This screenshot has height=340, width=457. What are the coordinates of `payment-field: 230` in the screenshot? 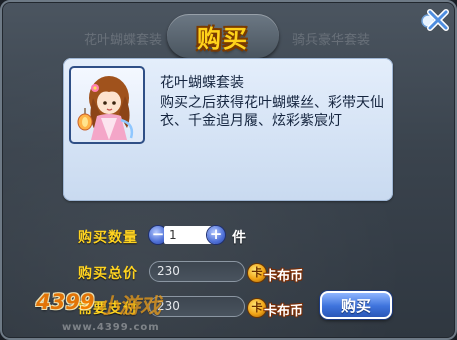 It's located at (197, 306).